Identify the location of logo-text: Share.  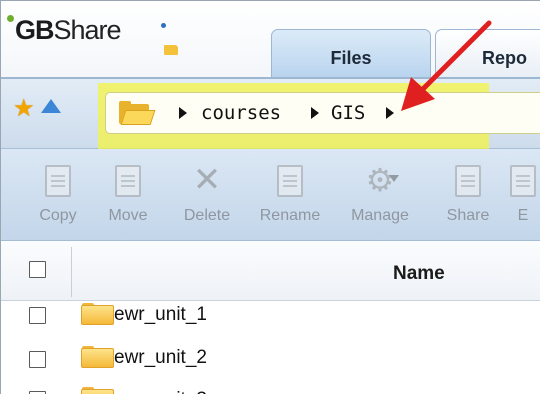
(87, 30).